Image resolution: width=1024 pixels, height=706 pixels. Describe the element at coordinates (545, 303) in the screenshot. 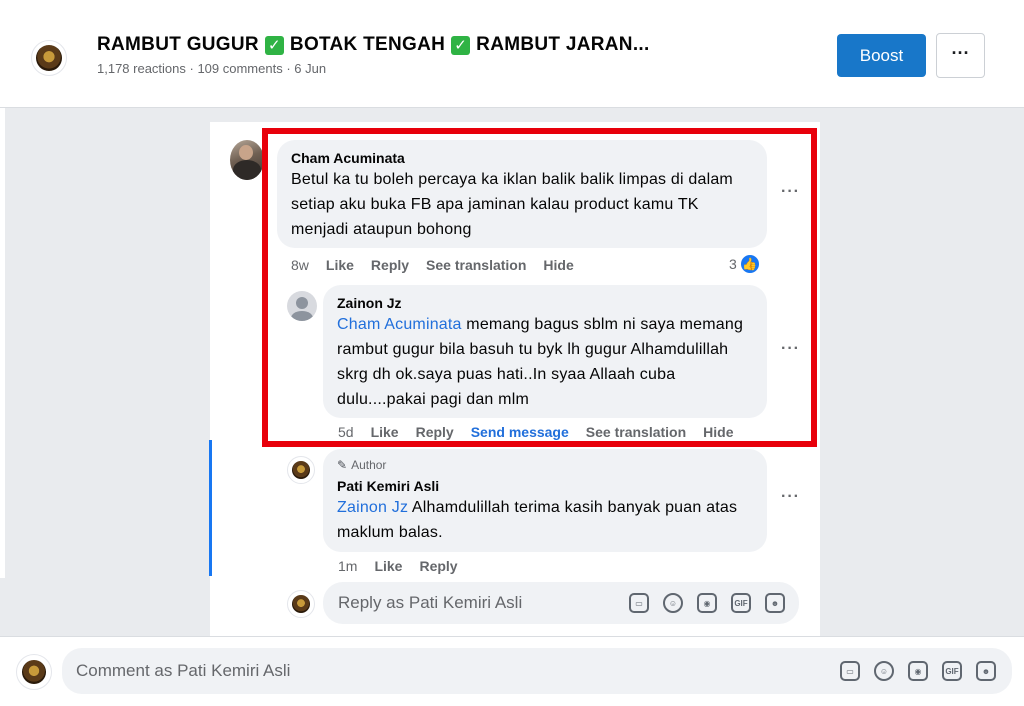

I see `comment-author: Zainon Jz` at that location.